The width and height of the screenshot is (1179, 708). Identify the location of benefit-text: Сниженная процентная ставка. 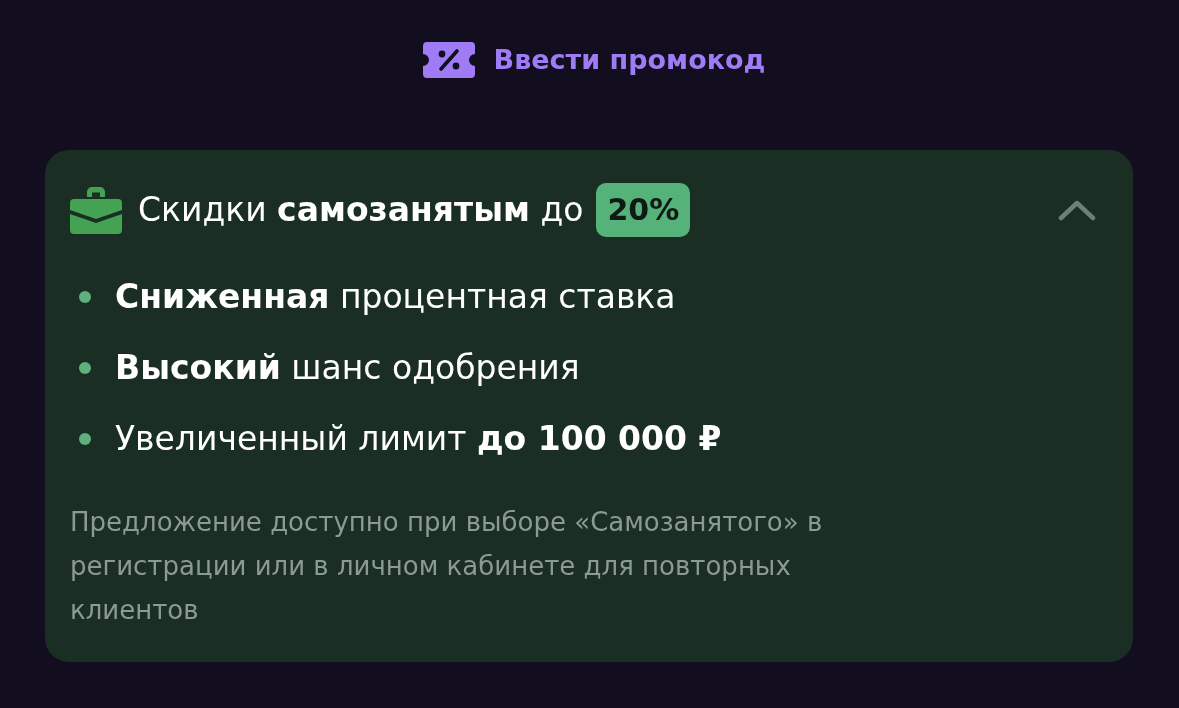
(395, 297).